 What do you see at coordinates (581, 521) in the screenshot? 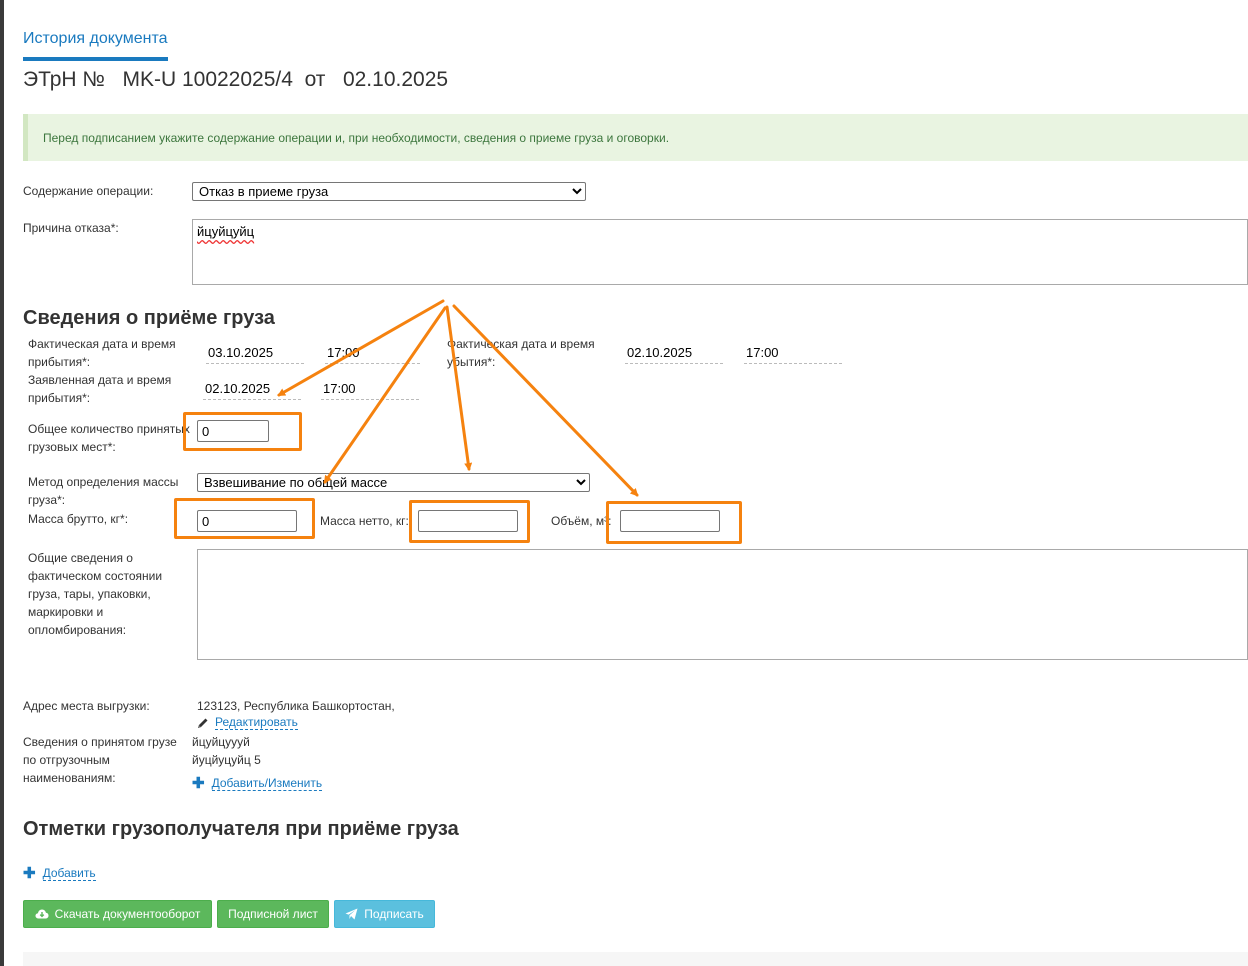
I see `volume-label: Объём, м³:` at bounding box center [581, 521].